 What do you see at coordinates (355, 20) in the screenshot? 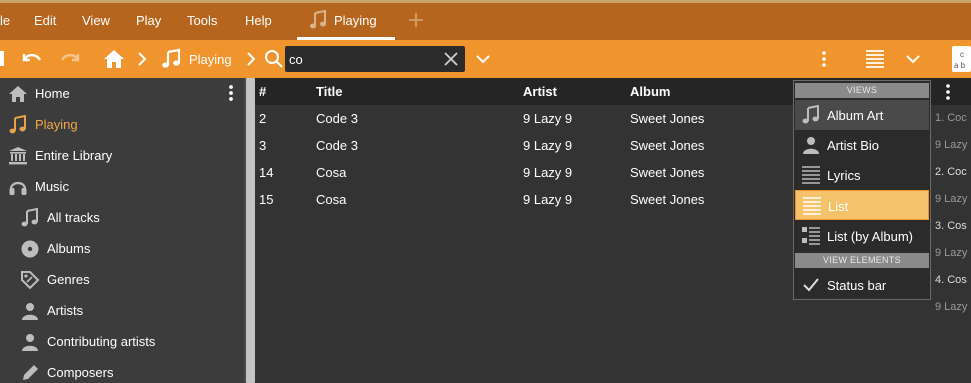
I see `tab-label: Playing` at bounding box center [355, 20].